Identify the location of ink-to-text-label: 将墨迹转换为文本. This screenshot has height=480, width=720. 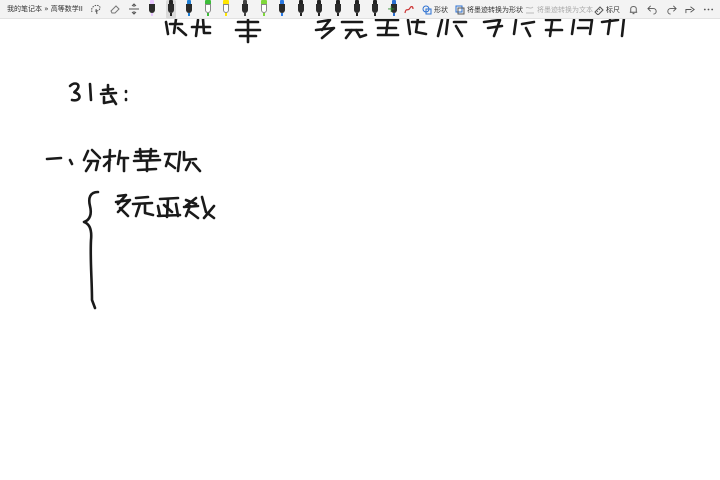
(565, 9).